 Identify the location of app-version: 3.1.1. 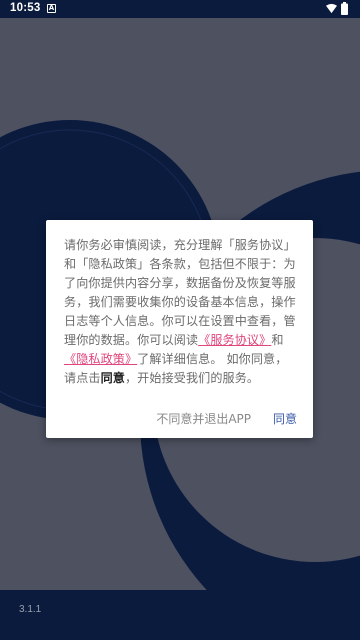
(30, 609).